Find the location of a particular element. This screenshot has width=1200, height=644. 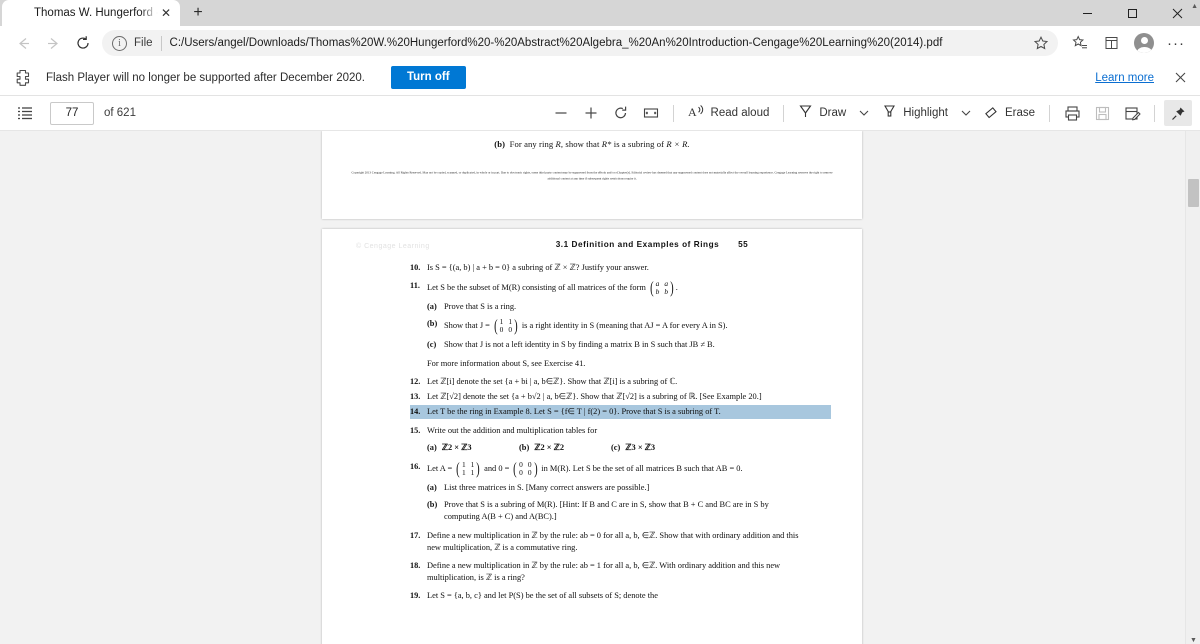

favorite-star-icon is located at coordinates (1041, 43).